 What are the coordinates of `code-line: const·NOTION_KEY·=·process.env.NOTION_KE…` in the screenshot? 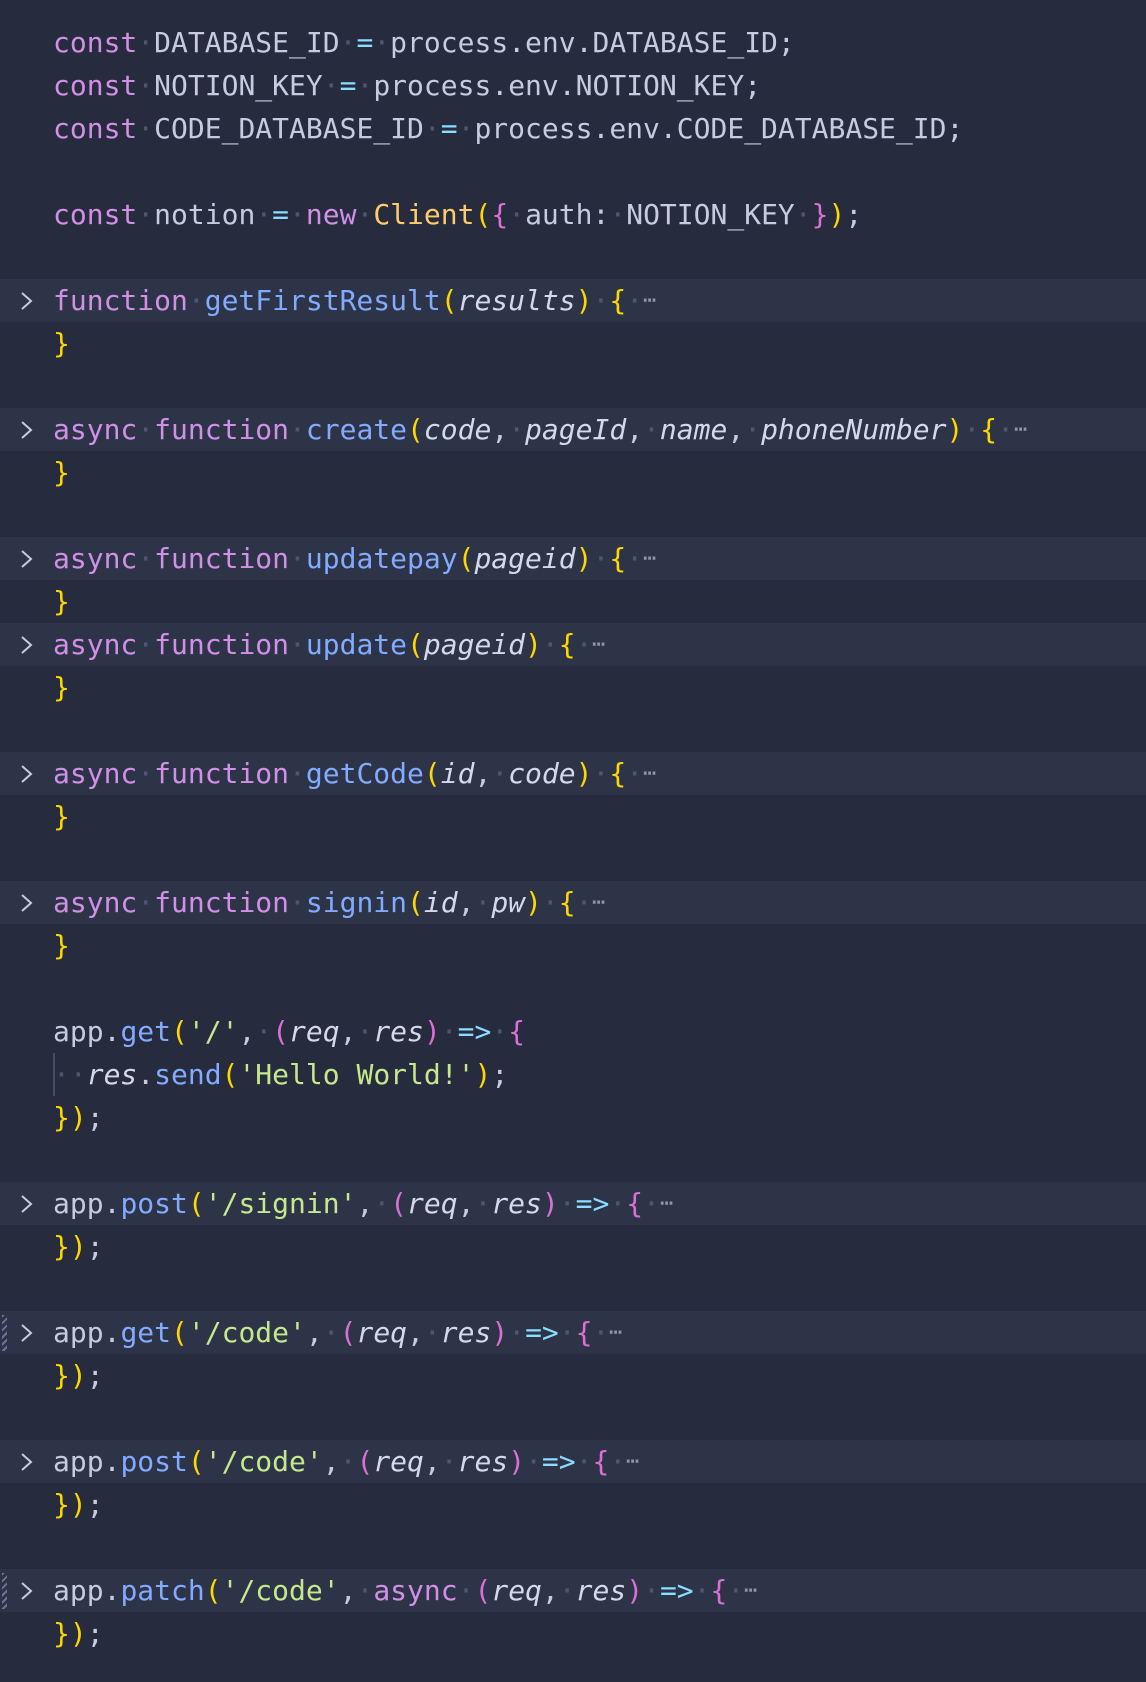 It's located at (573, 85).